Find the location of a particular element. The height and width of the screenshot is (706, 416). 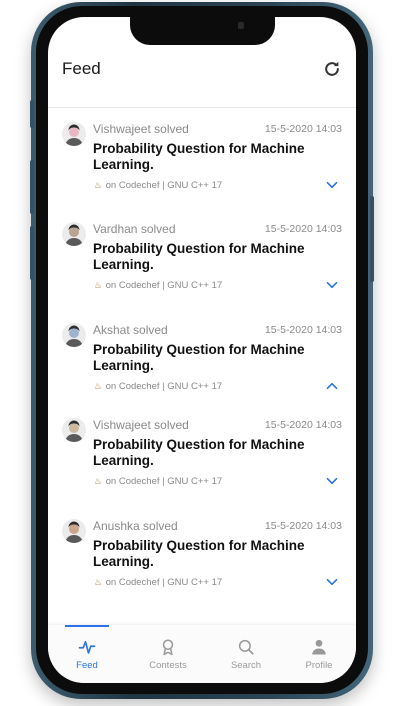

tab-profile: Profile is located at coordinates (319, 654).